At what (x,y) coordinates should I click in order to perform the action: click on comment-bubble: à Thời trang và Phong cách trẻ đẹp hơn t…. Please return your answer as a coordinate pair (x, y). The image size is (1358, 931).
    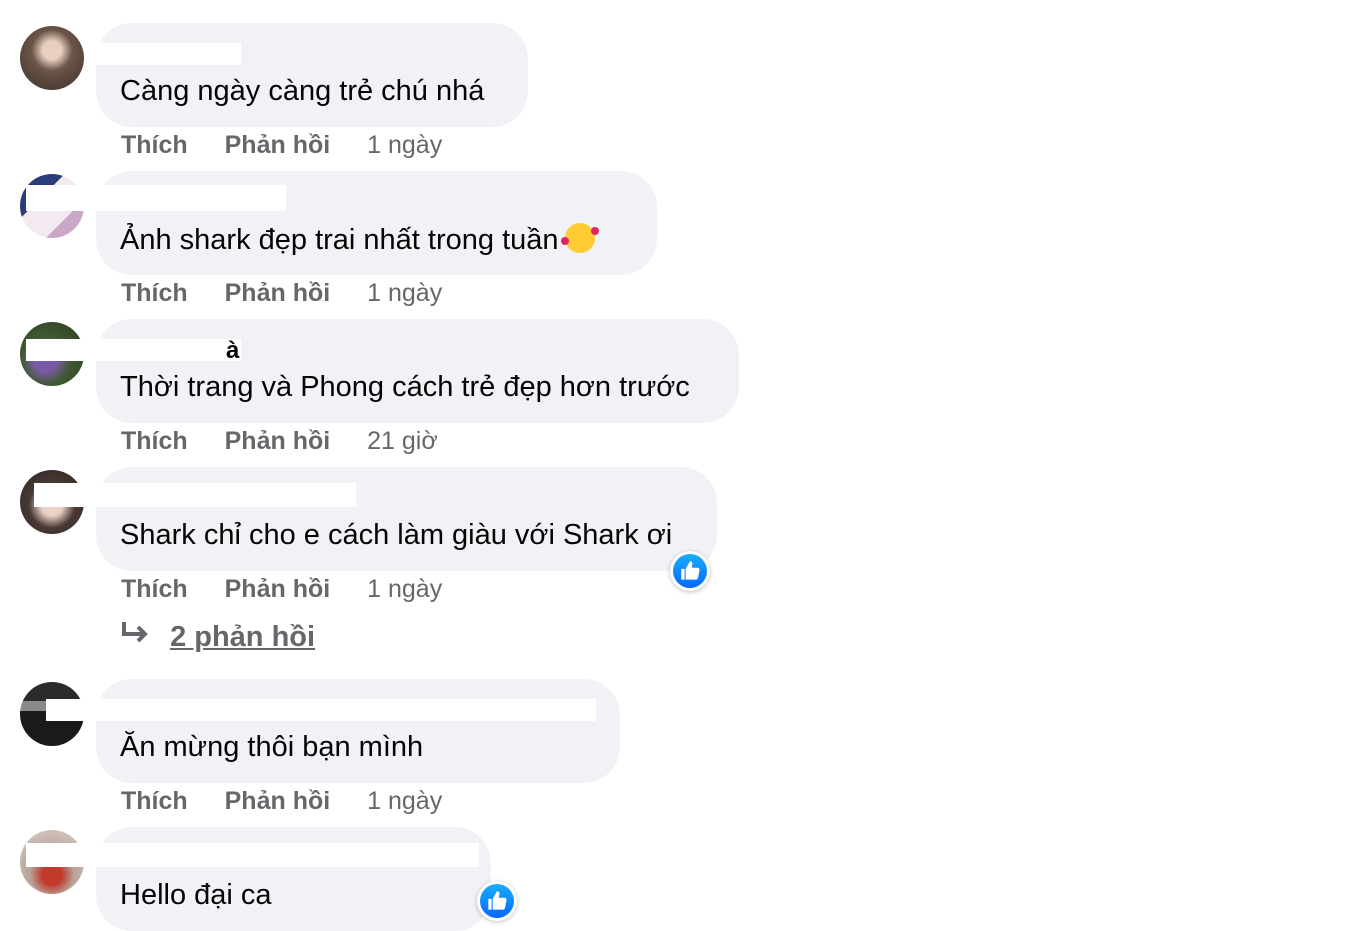
    Looking at the image, I should click on (382, 371).